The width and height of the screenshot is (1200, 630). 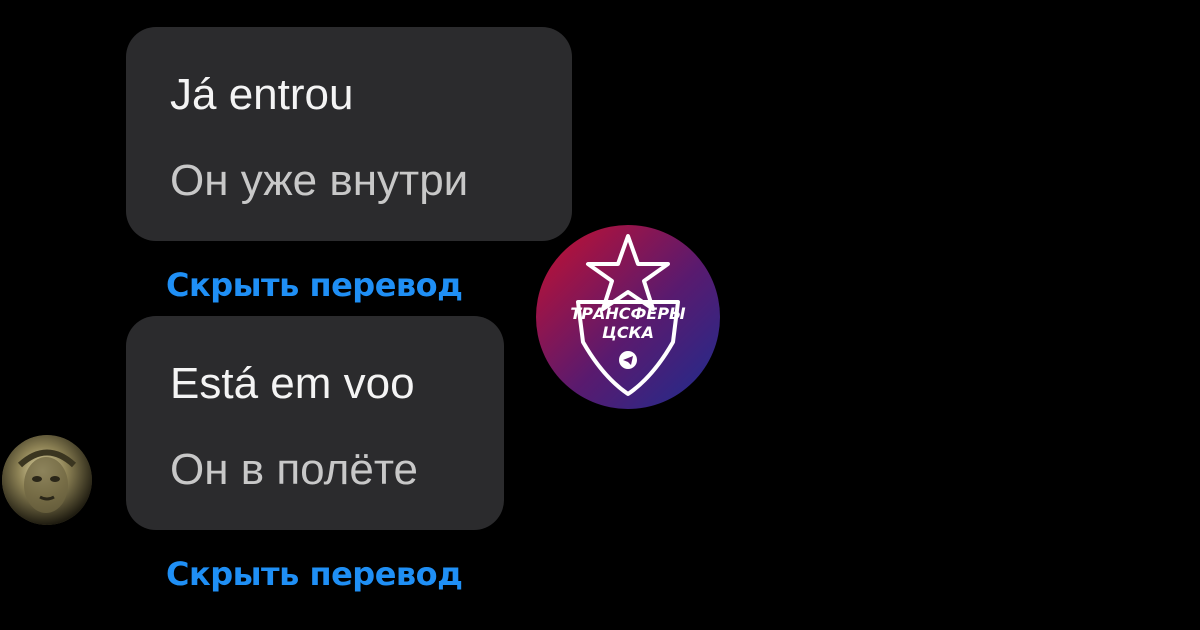 What do you see at coordinates (262, 94) in the screenshot?
I see `message-original-text: Já entrou` at bounding box center [262, 94].